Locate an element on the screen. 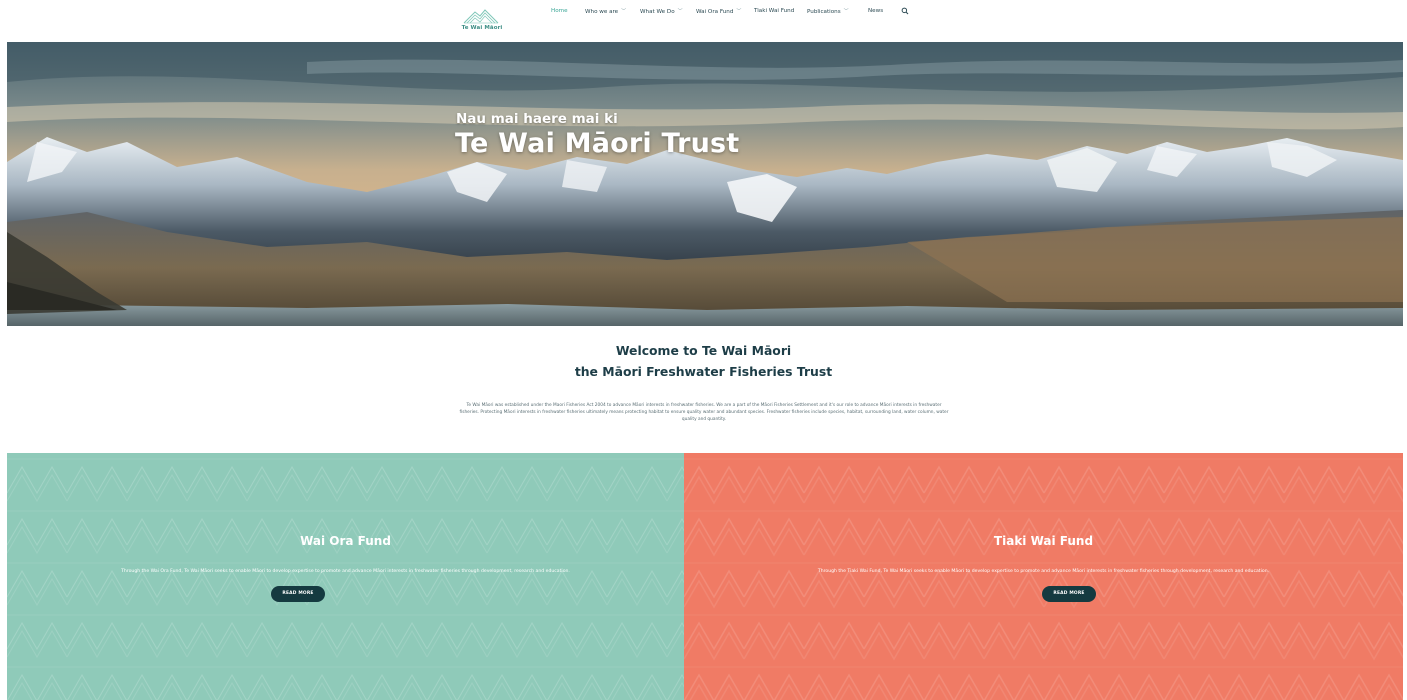  nav-item-publications: Publications ﹀ is located at coordinates (828, 12).